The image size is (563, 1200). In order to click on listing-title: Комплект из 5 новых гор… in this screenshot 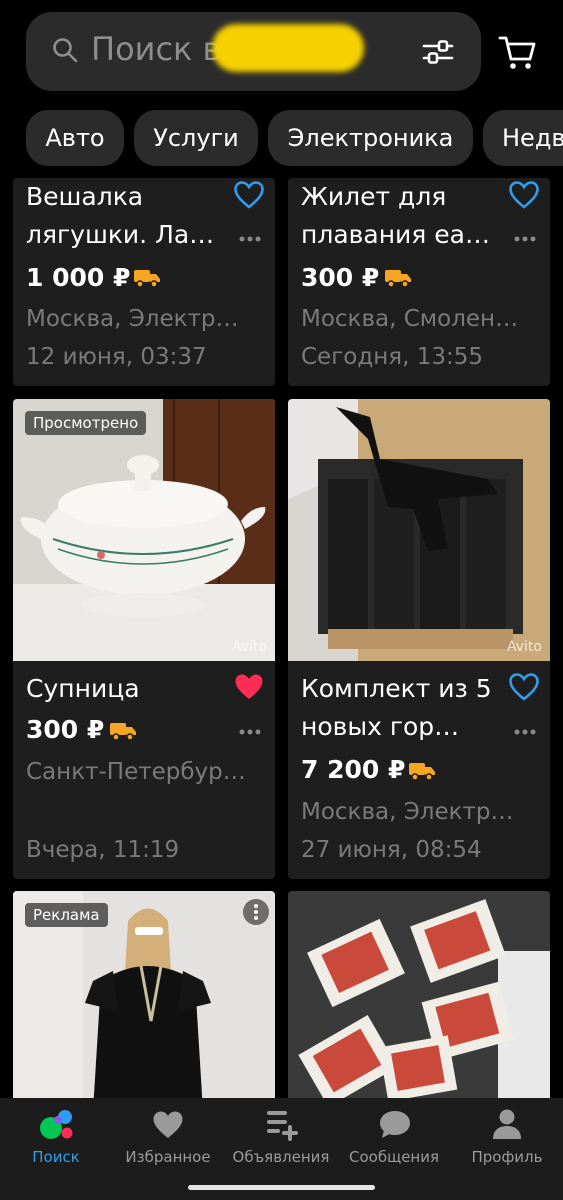, I will do `click(396, 707)`.